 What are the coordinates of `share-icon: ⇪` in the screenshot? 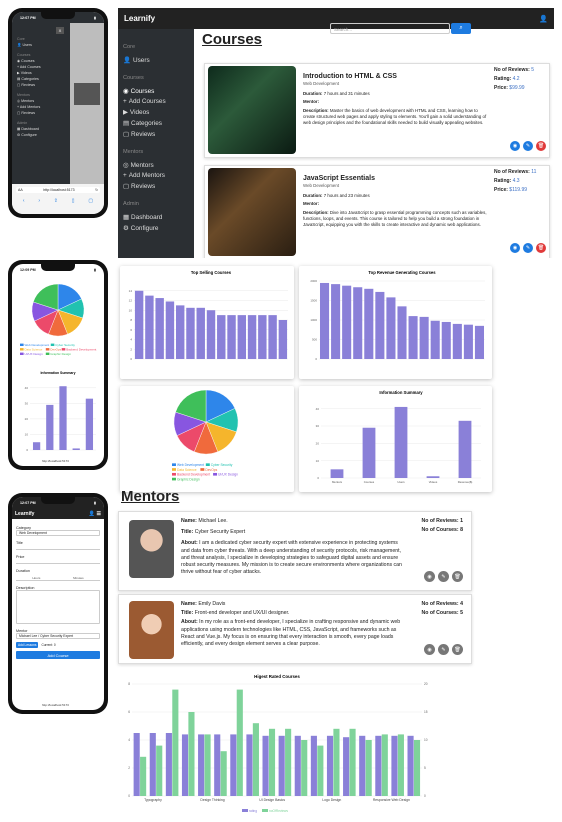 It's located at (56, 201).